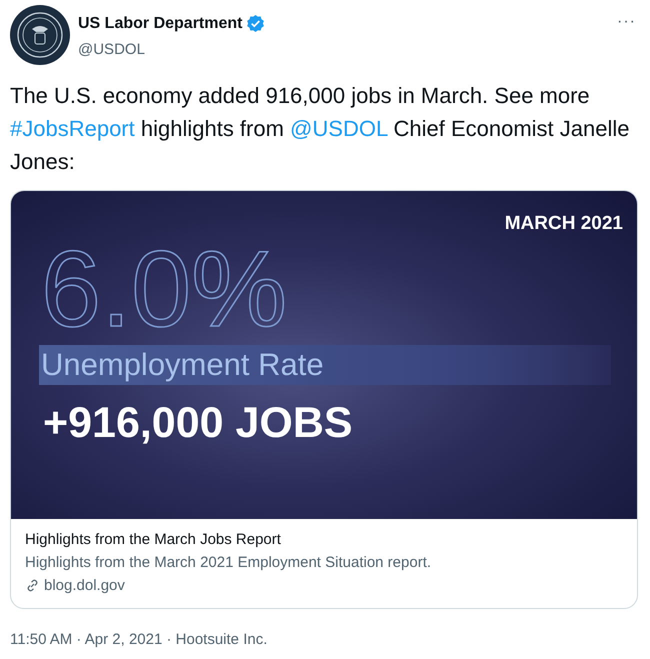 The height and width of the screenshot is (659, 650). I want to click on graphic-date: MARCH 2021, so click(563, 224).